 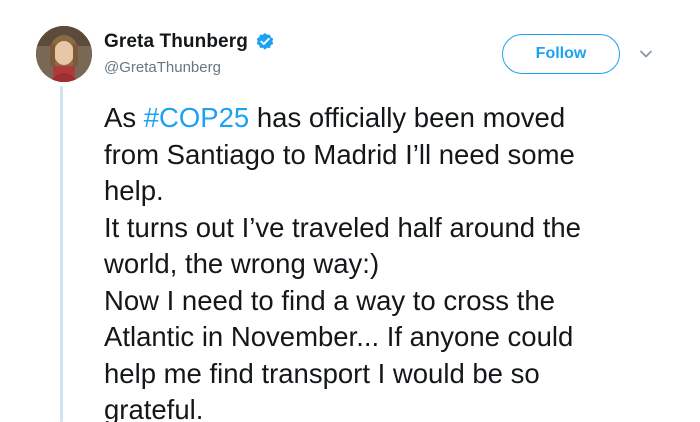 I want to click on tweet-line: As #COP25 has officially been moved, so click(x=394, y=118).